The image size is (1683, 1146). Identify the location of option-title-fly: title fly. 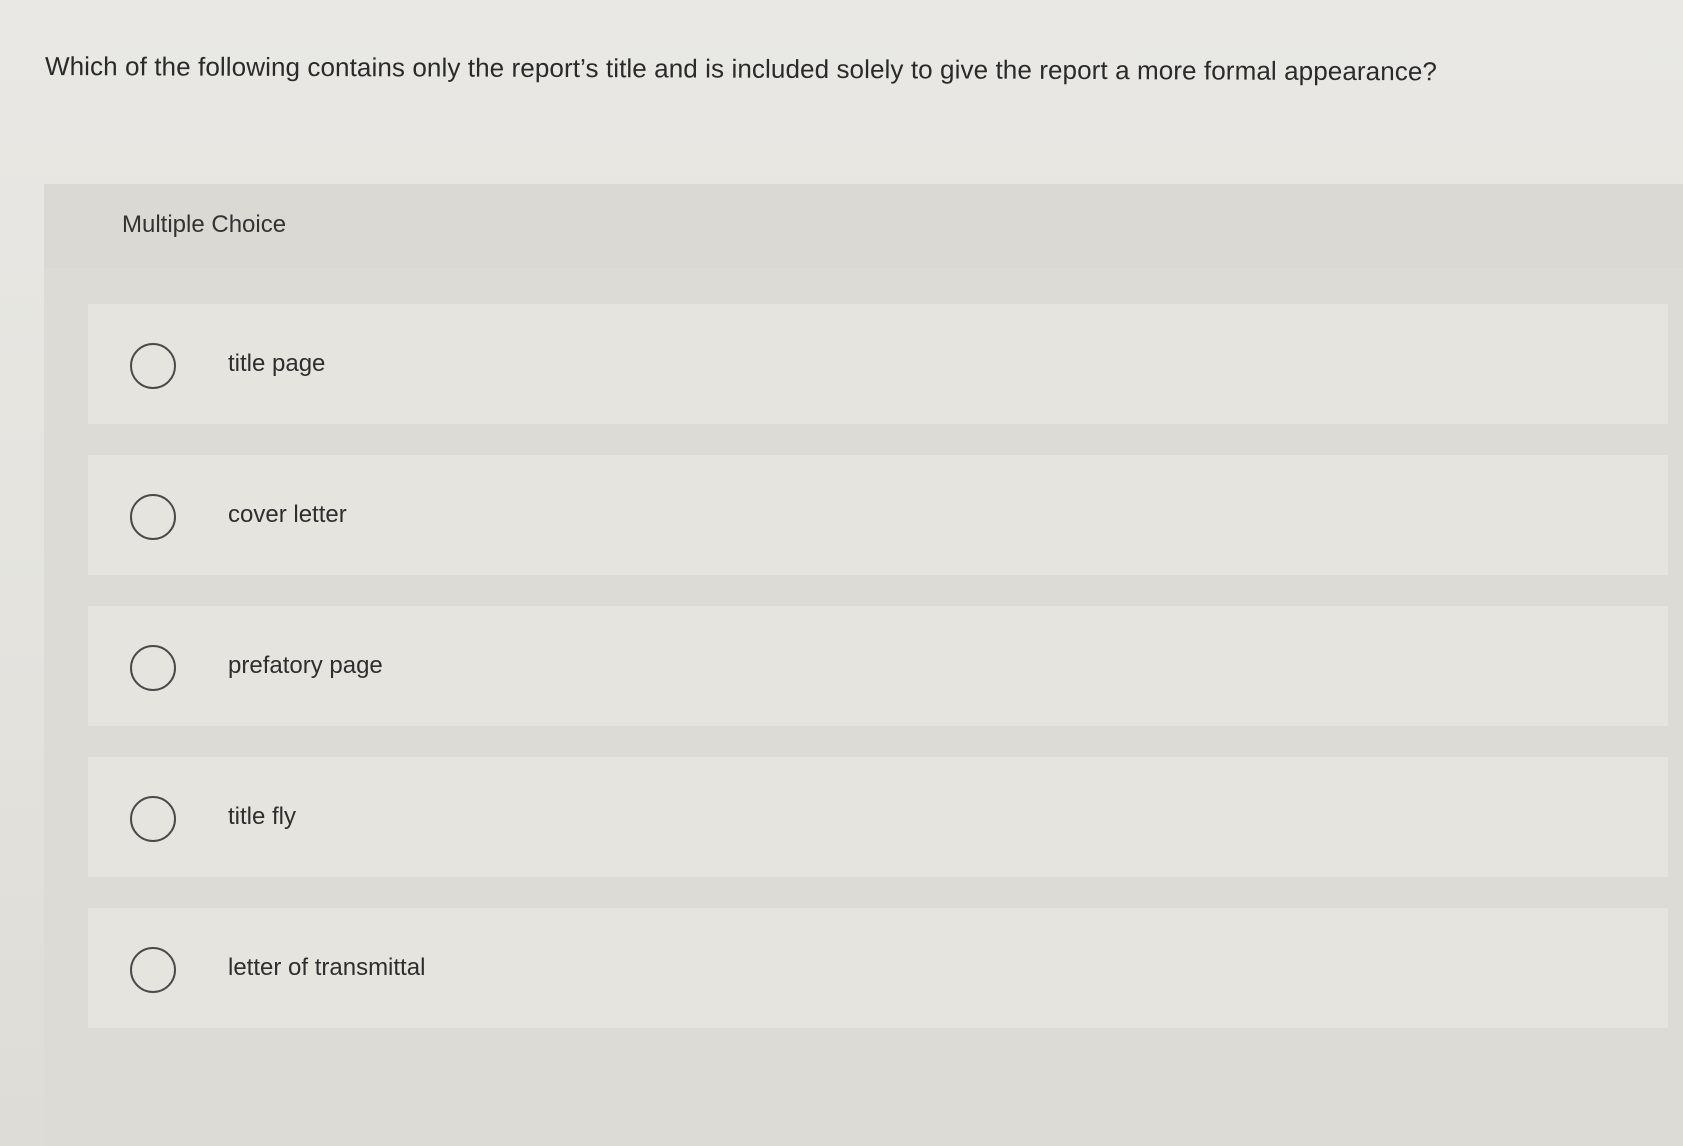
(878, 817).